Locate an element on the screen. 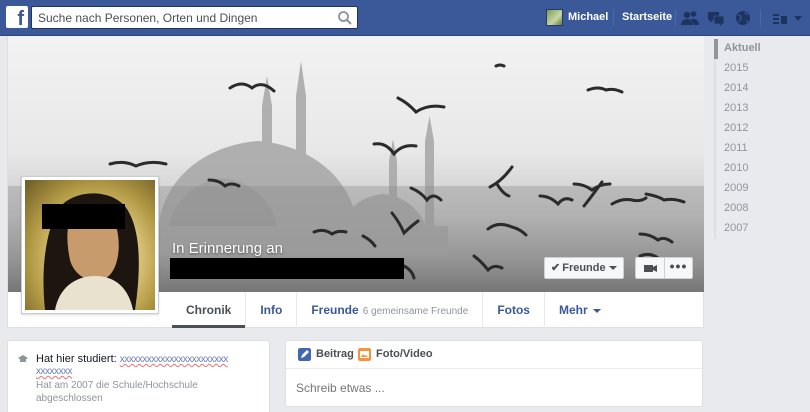 Image resolution: width=810 pixels, height=412 pixels. friends-button-label: Freunde is located at coordinates (584, 268).